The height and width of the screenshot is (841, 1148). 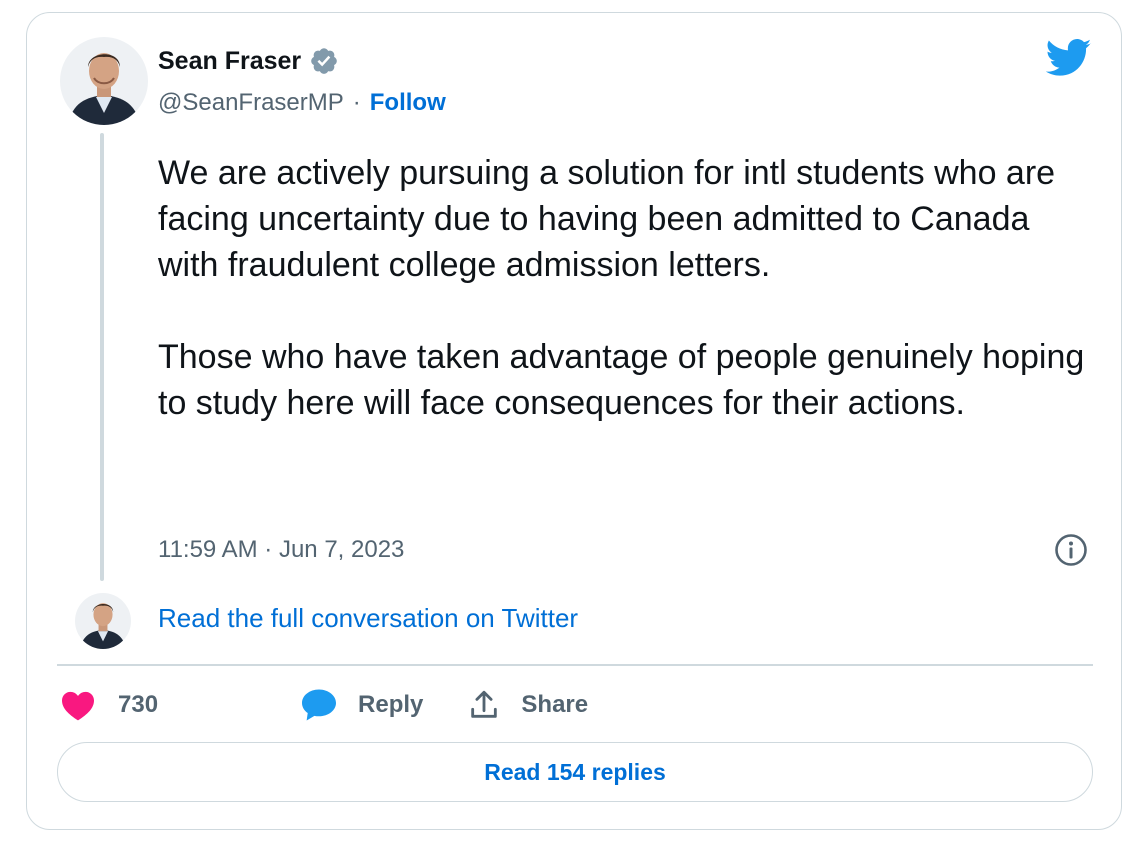 I want to click on author-name-row: Sean Fraser, so click(x=248, y=61).